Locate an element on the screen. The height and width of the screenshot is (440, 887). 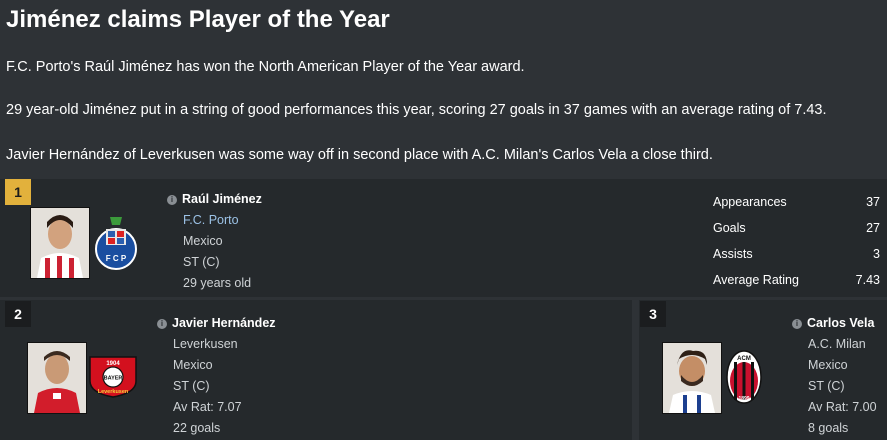
stat-value: 3 is located at coordinates (876, 254).